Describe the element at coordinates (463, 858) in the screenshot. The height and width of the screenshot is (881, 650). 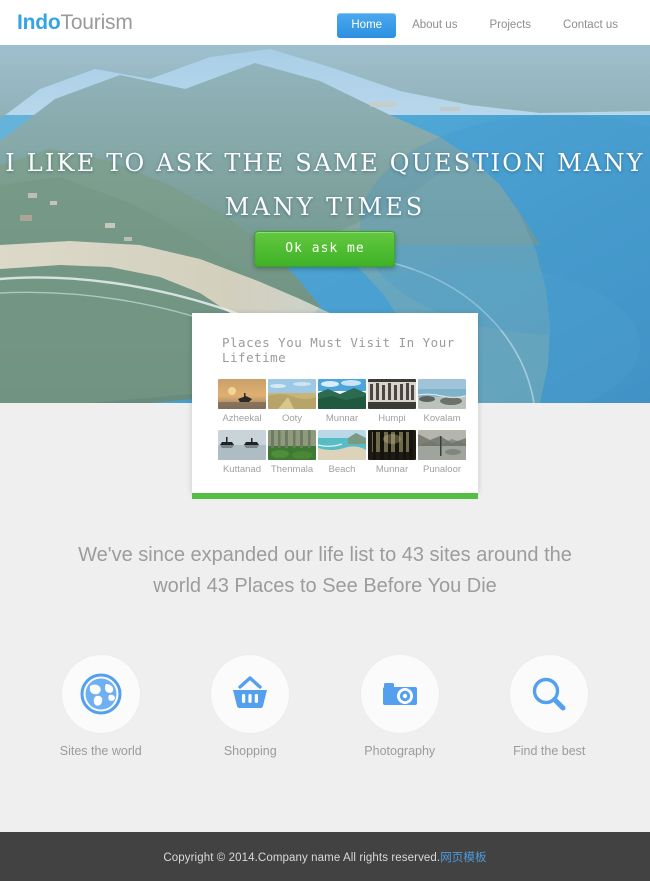
I see `footer-template-link: 网页模板` at that location.